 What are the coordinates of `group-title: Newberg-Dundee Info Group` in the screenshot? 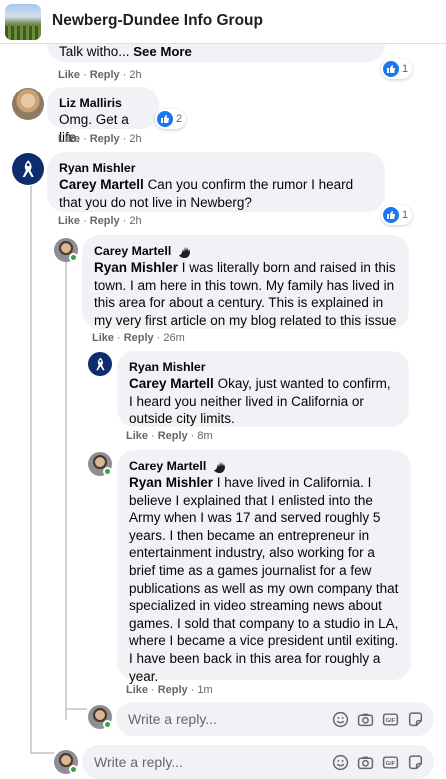 It's located at (157, 21).